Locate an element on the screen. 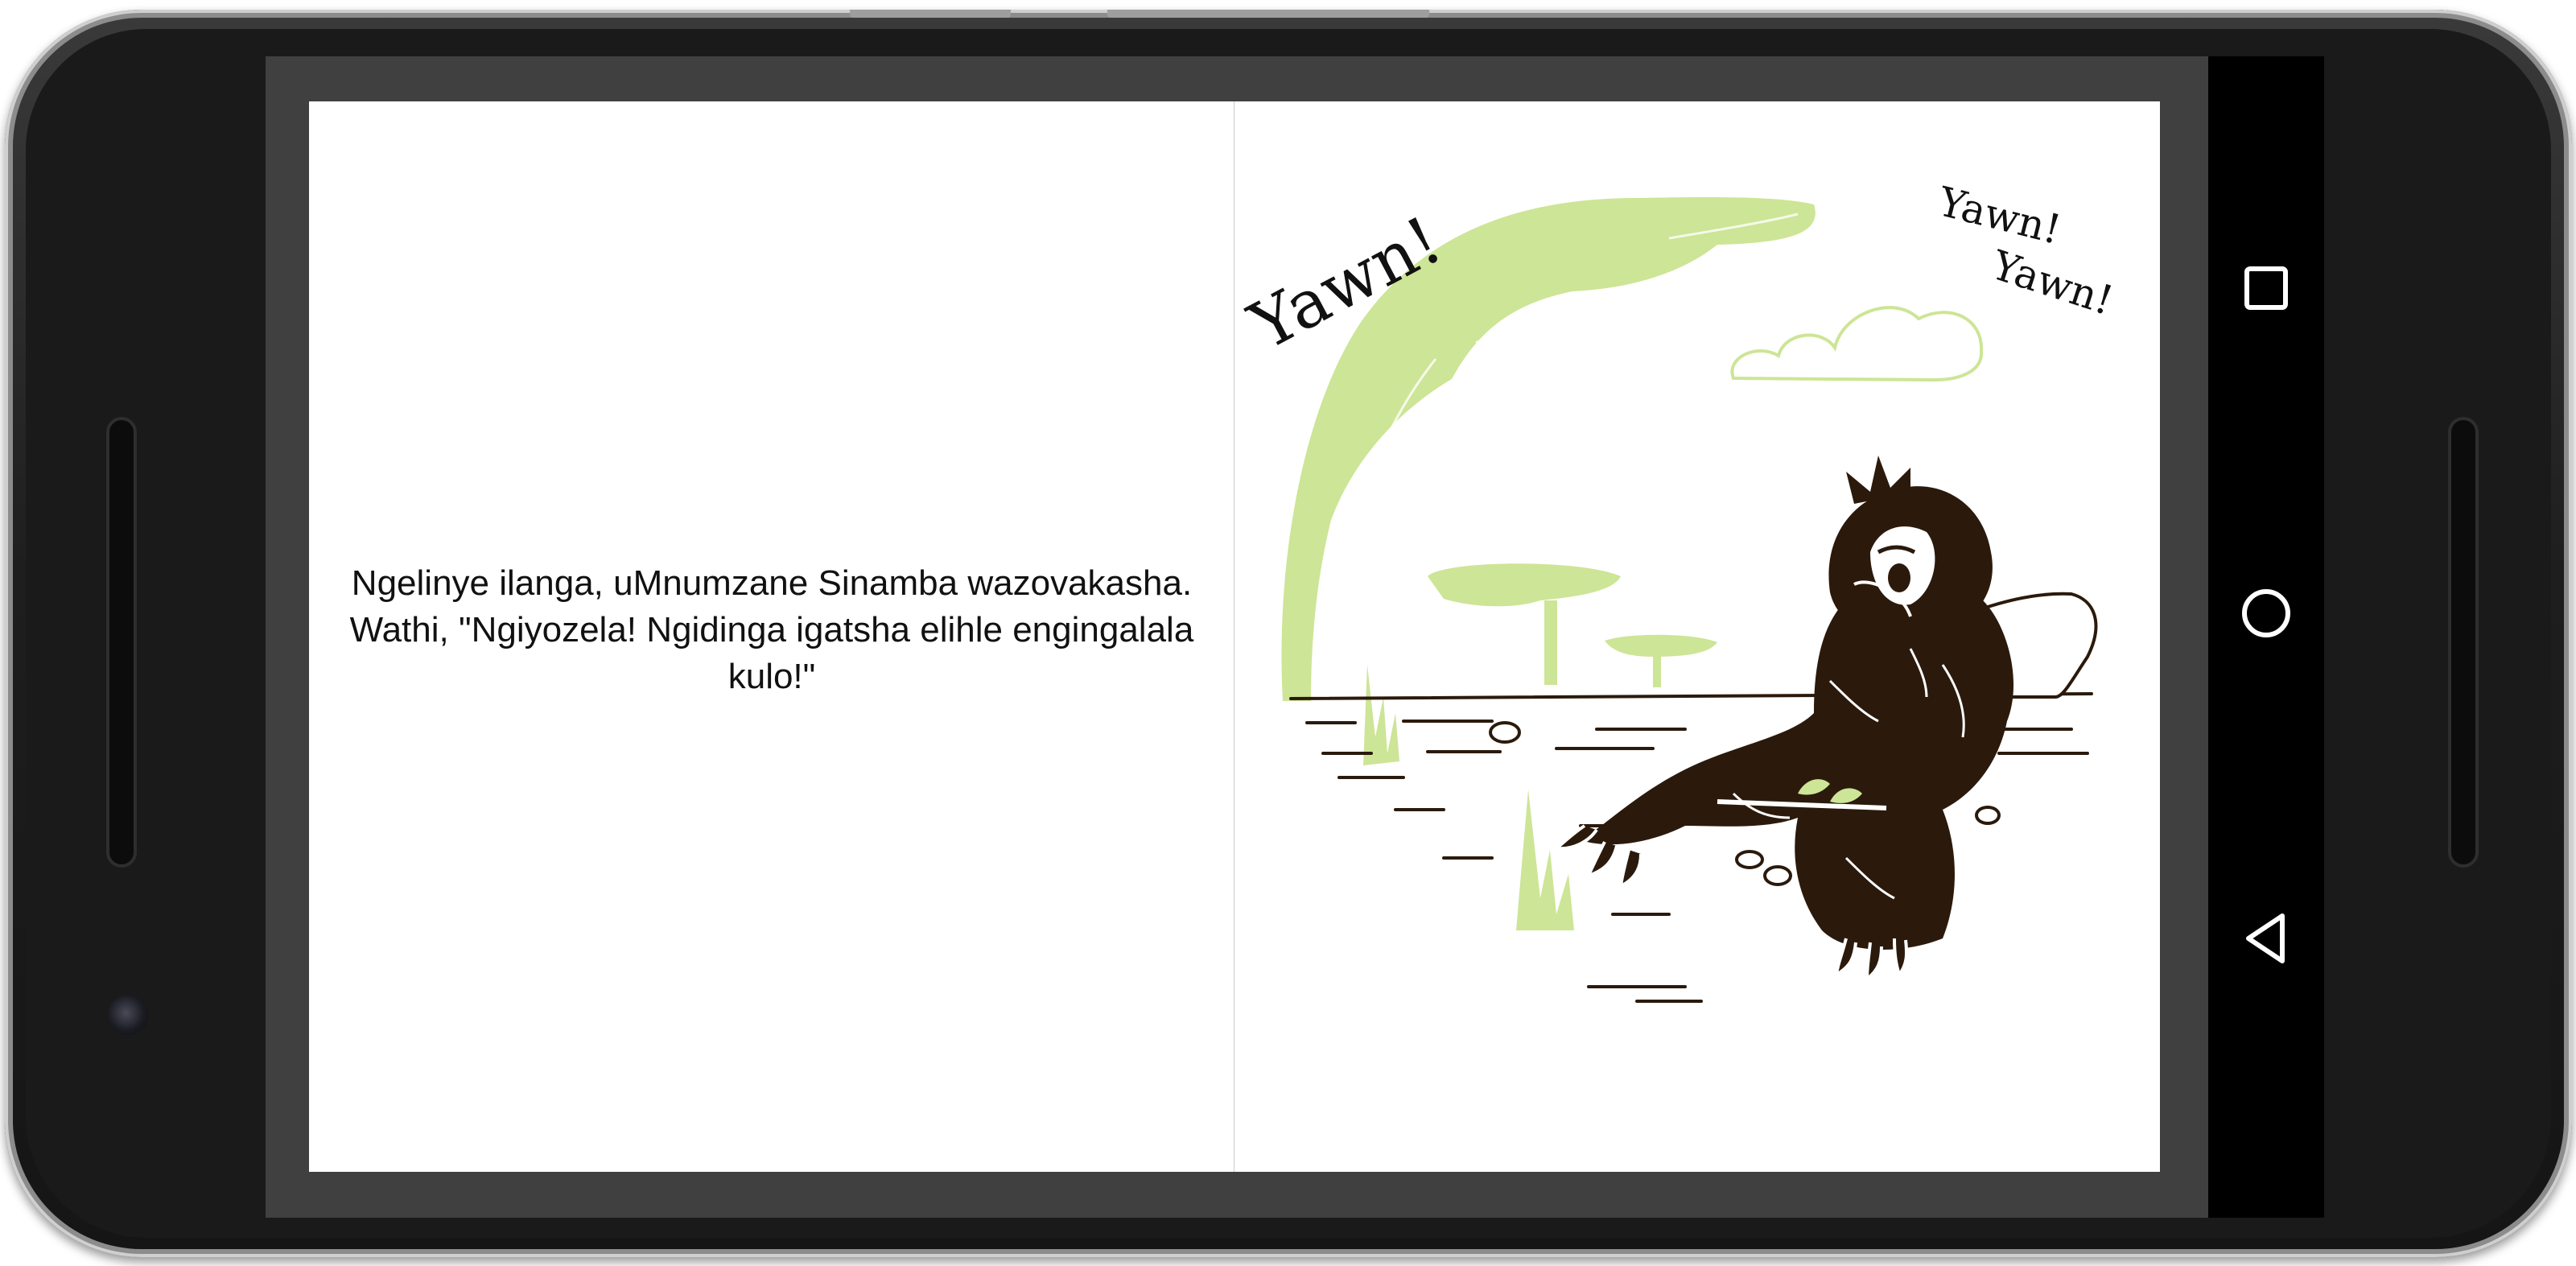 This screenshot has height=1266, width=2576. back-button is located at coordinates (2266, 938).